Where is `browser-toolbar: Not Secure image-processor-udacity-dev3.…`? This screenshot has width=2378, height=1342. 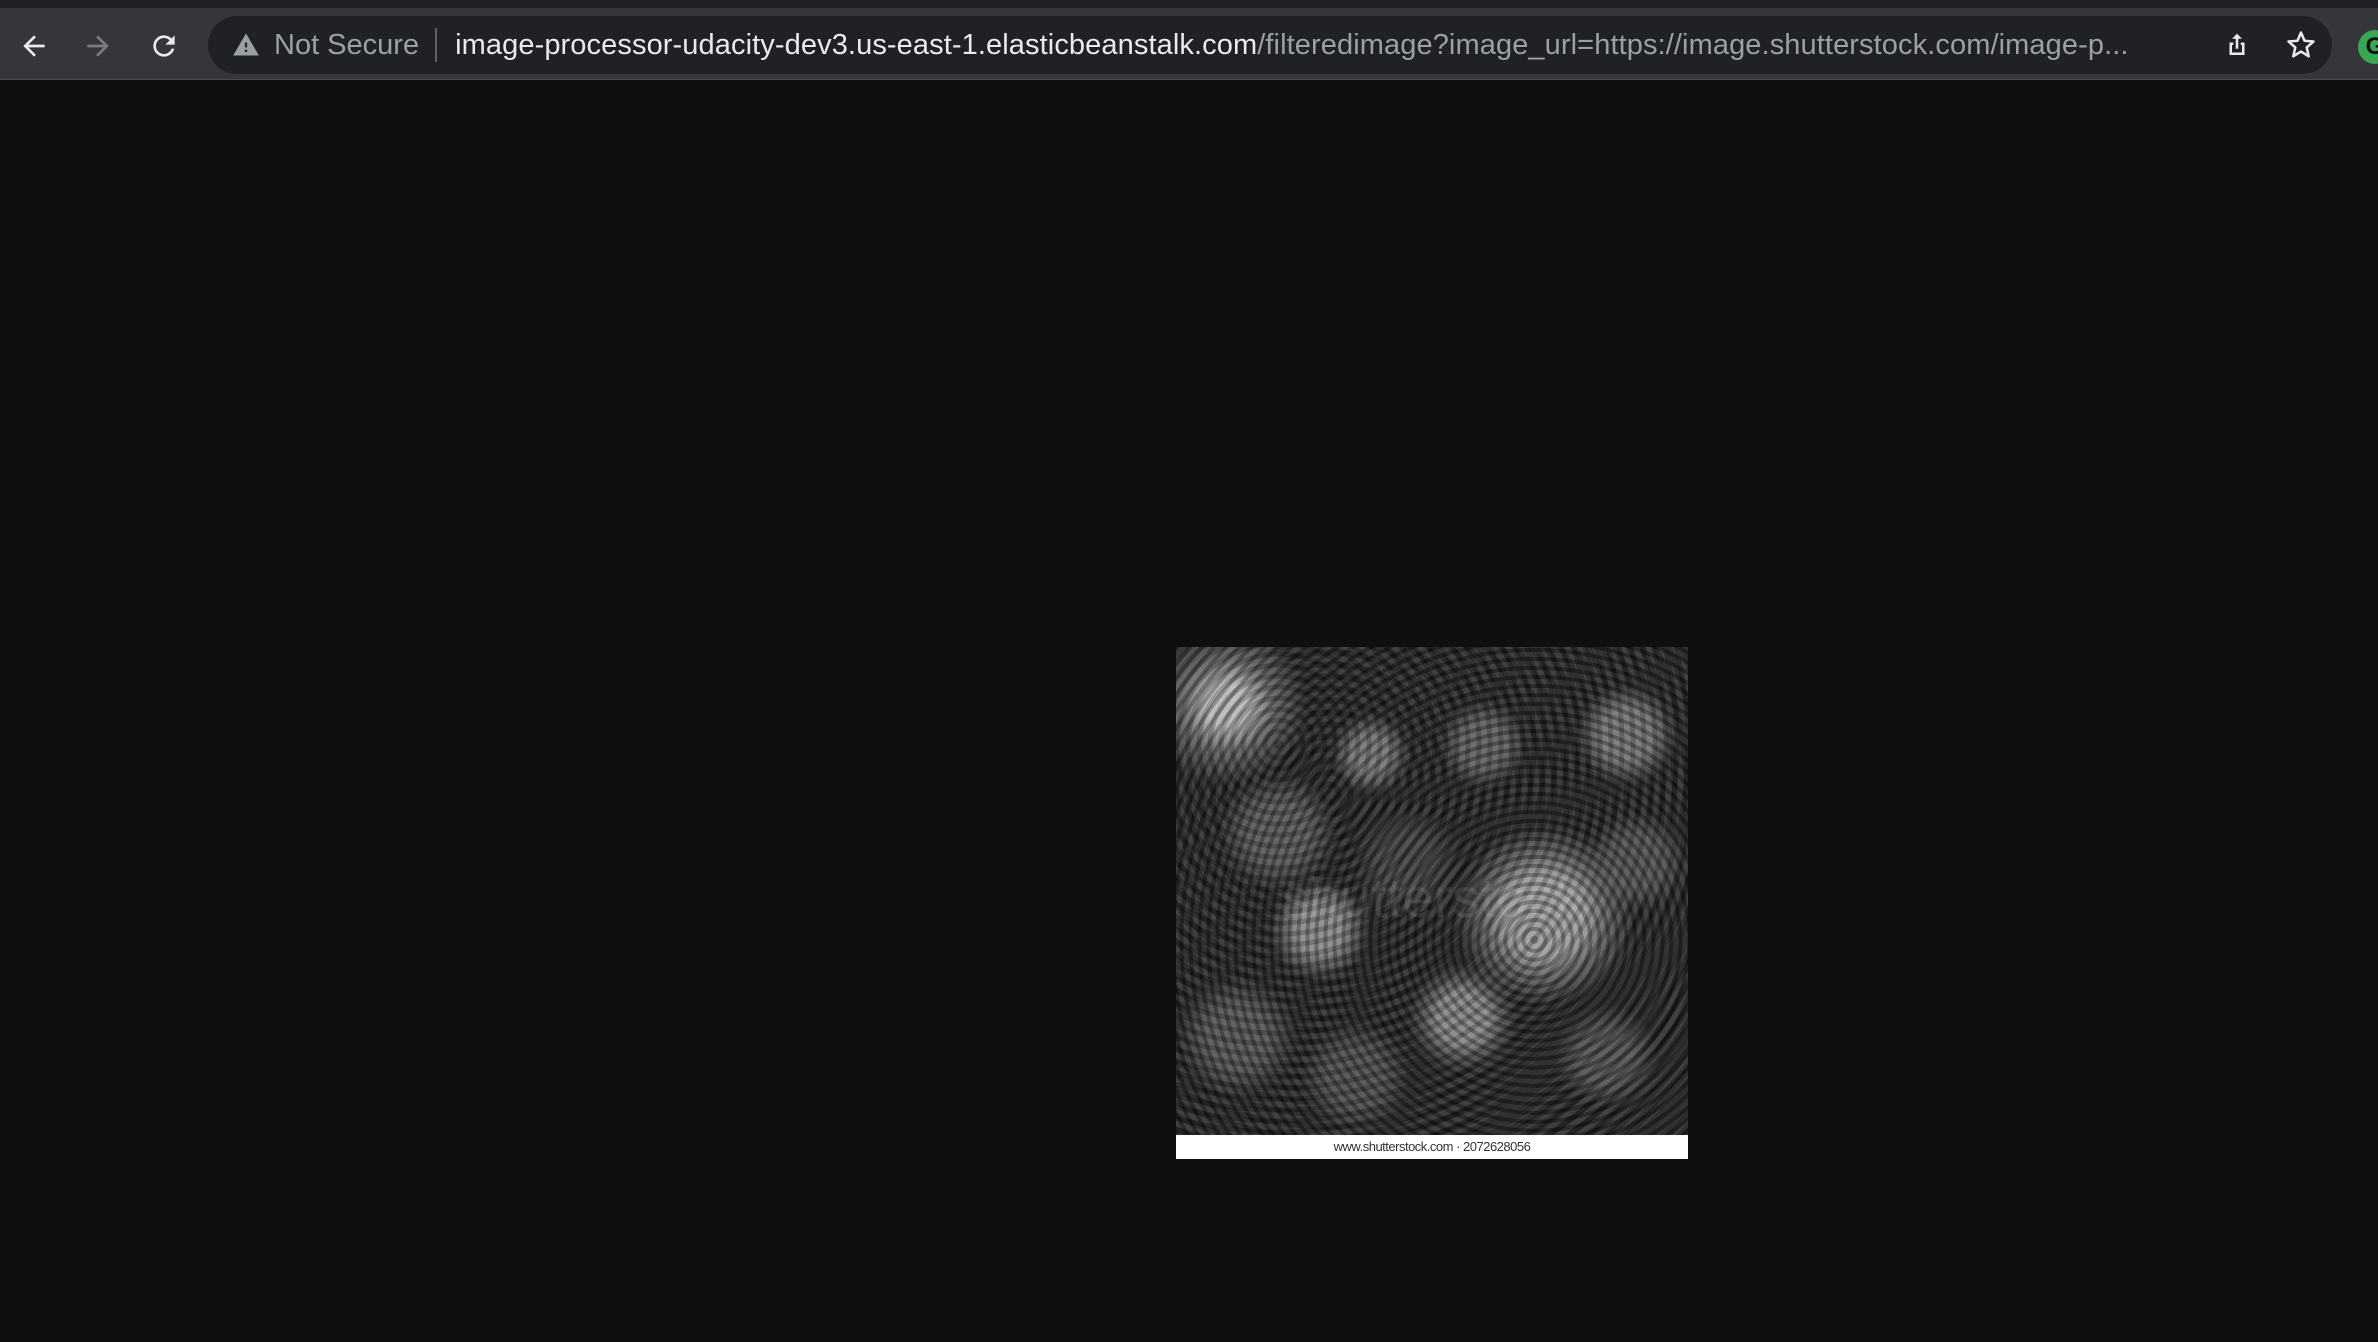
browser-toolbar: Not Secure image-processor-udacity-dev3.… is located at coordinates (1189, 40).